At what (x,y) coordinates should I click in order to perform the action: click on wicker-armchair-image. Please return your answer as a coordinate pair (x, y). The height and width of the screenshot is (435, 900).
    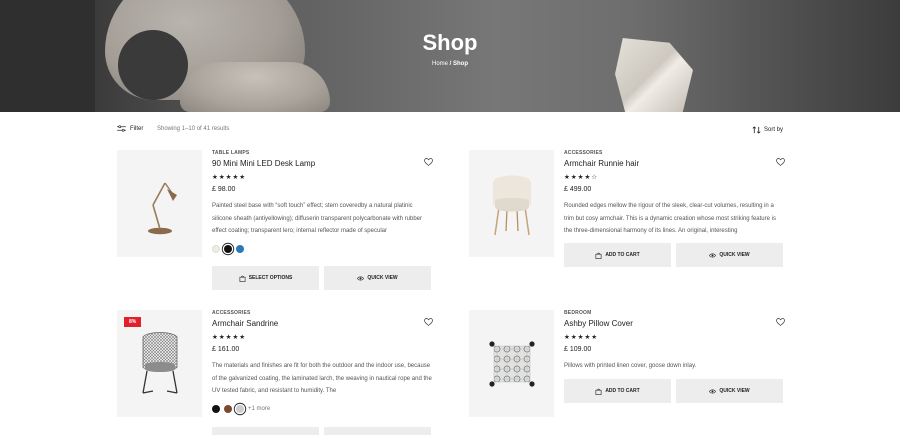
    Looking at the image, I should click on (159, 362).